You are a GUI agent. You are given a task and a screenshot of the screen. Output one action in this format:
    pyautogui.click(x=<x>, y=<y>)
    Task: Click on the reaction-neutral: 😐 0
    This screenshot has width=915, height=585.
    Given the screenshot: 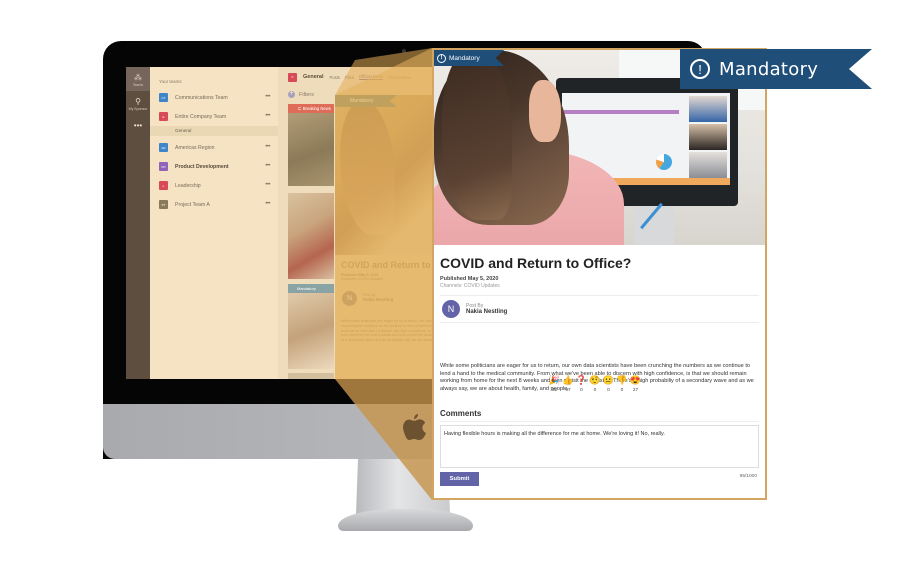 What is the action you would take?
    pyautogui.click(x=608, y=384)
    